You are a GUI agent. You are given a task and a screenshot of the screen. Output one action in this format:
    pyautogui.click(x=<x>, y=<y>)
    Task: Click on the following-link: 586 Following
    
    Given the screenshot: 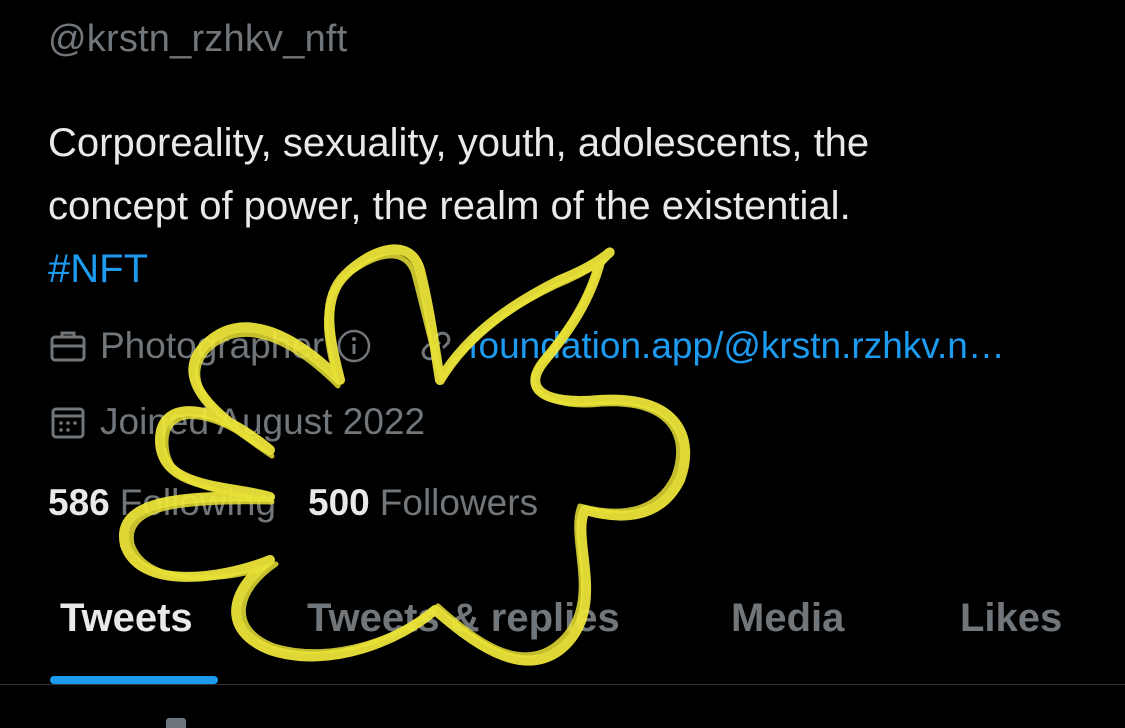 What is the action you would take?
    pyautogui.click(x=162, y=503)
    